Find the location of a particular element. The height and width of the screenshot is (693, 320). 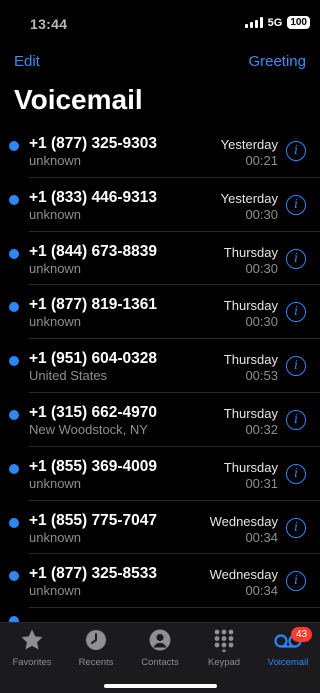

person-icon is located at coordinates (160, 640).